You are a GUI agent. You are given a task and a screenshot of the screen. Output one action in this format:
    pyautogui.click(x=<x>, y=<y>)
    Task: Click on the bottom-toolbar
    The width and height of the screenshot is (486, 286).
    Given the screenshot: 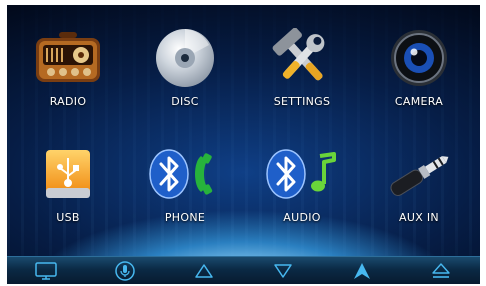 What is the action you would take?
    pyautogui.click(x=243, y=270)
    